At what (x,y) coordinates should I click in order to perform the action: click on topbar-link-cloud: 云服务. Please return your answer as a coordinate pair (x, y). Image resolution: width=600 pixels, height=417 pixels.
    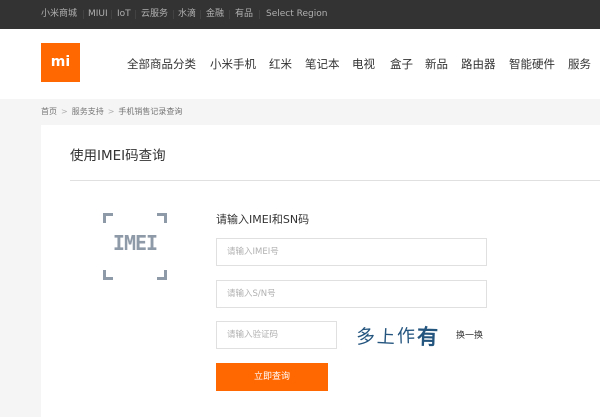
    Looking at the image, I should click on (154, 14).